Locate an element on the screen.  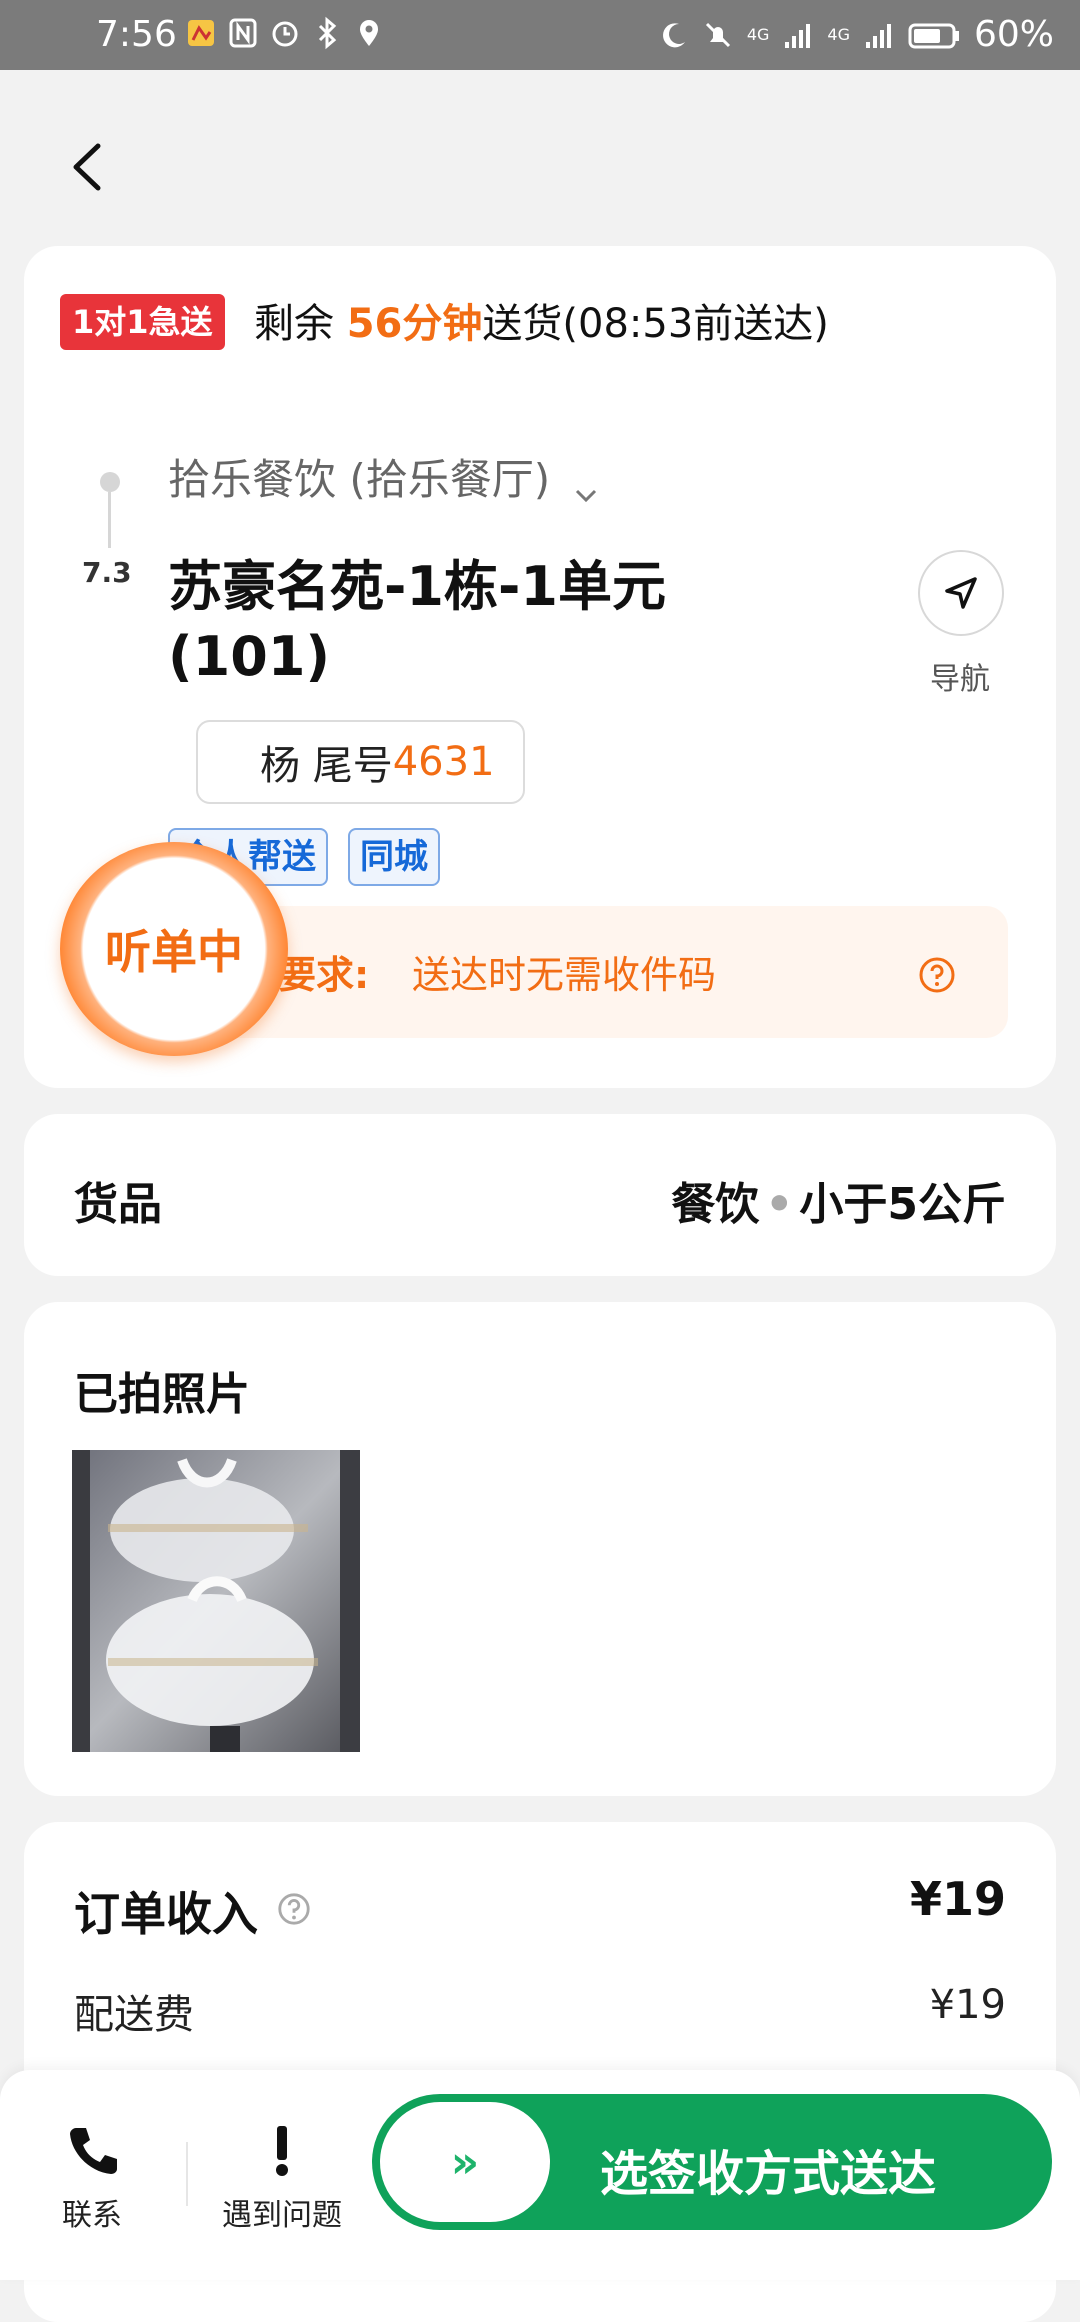
slide-knob: » is located at coordinates (465, 2162).